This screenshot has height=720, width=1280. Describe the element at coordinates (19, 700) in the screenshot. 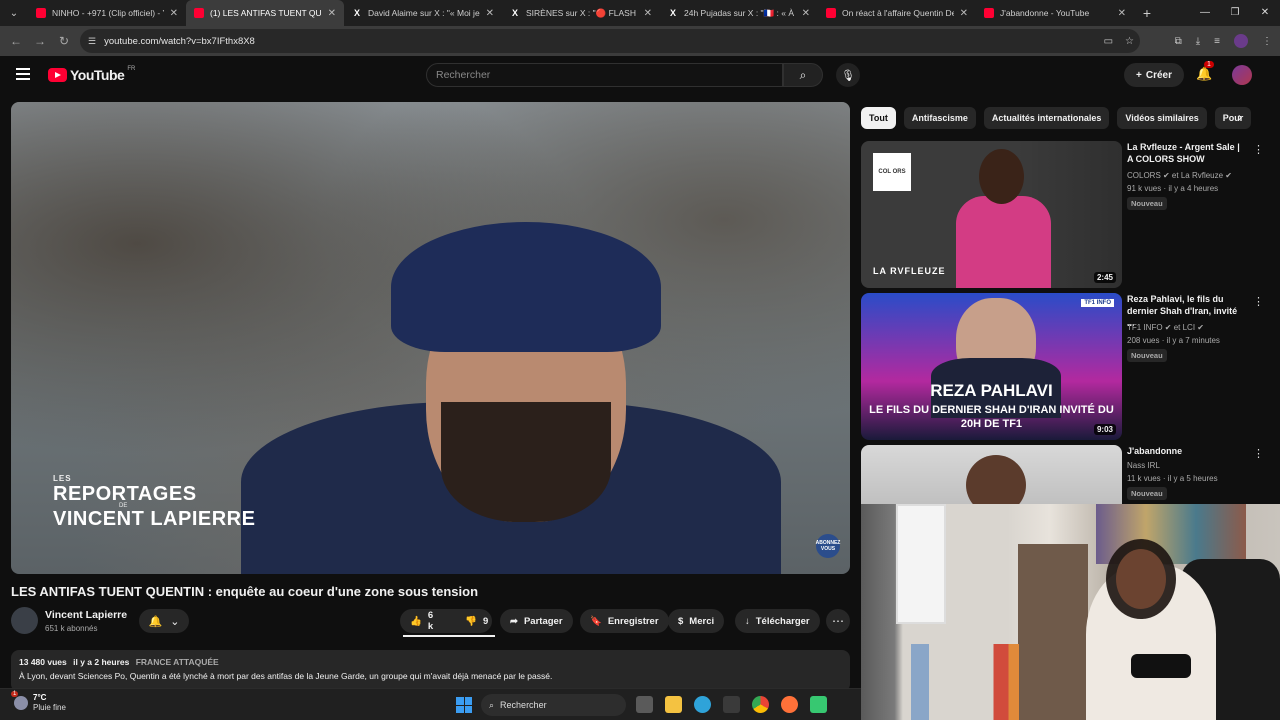

I see `weather-icon: 1` at that location.